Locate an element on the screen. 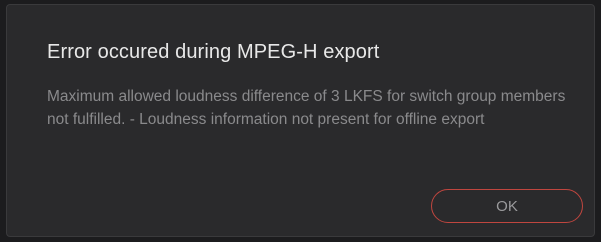  dialog-title: Error occured during MPEG-H export is located at coordinates (213, 52).